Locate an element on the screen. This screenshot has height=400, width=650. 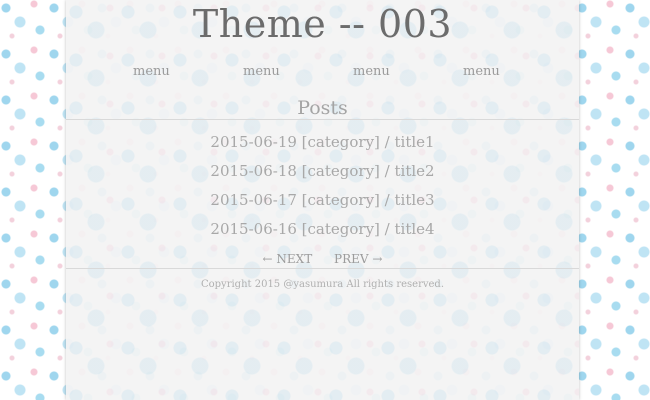
nav-item-menu-3: menu is located at coordinates (371, 71).